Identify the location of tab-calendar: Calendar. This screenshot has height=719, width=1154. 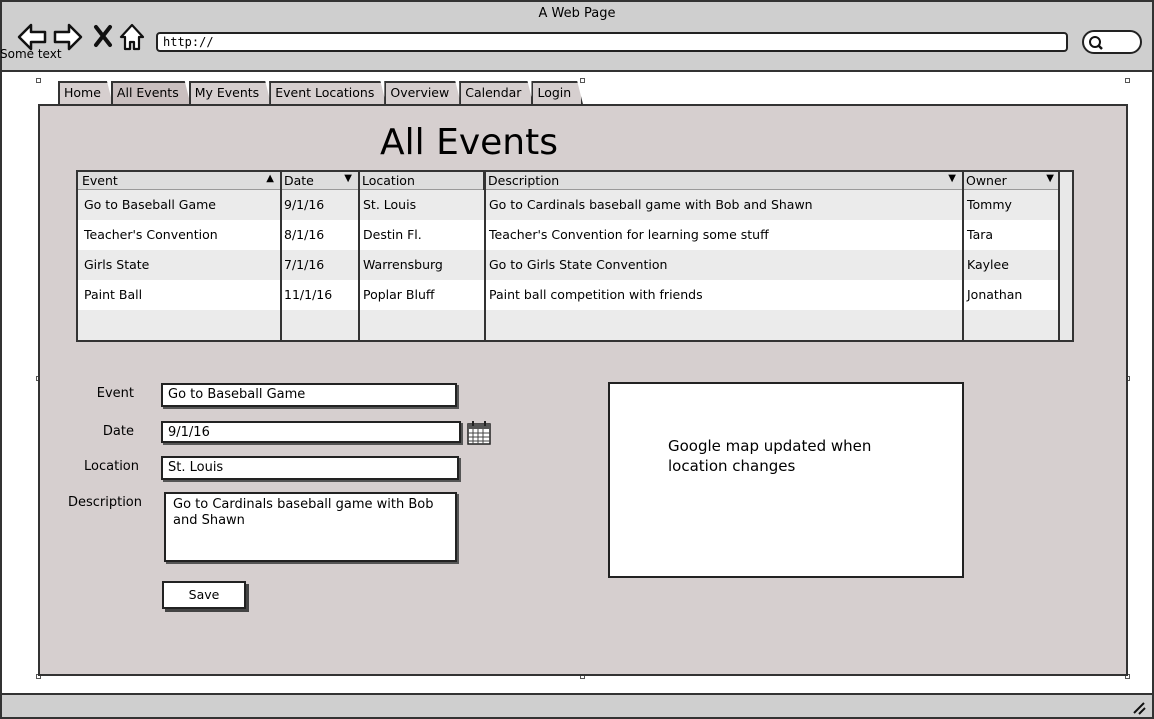
(496, 93).